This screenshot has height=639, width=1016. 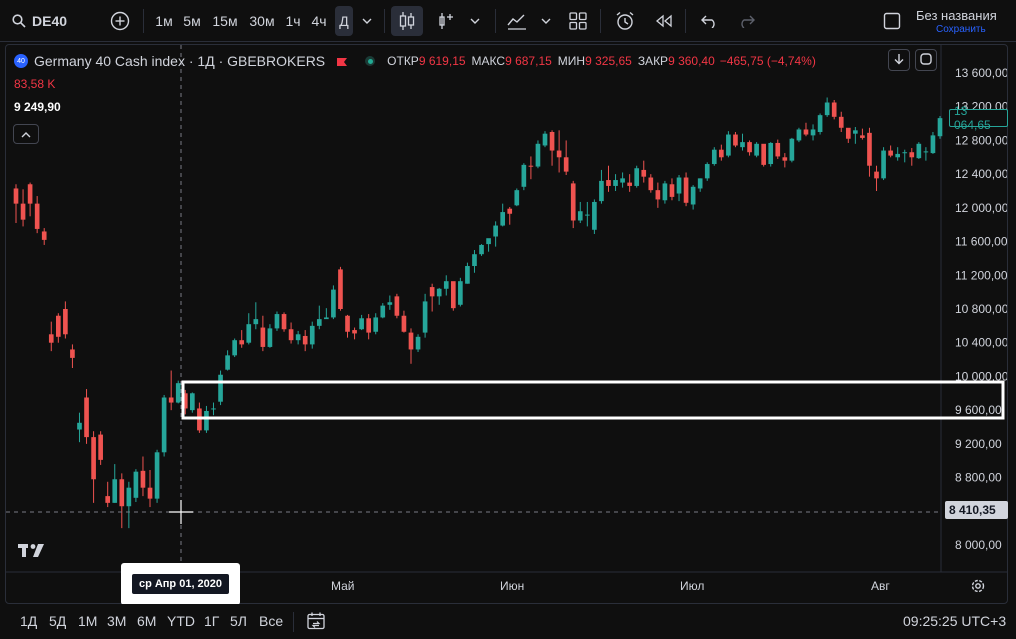 What do you see at coordinates (192, 21) in the screenshot?
I see `interval-5m: 5м` at bounding box center [192, 21].